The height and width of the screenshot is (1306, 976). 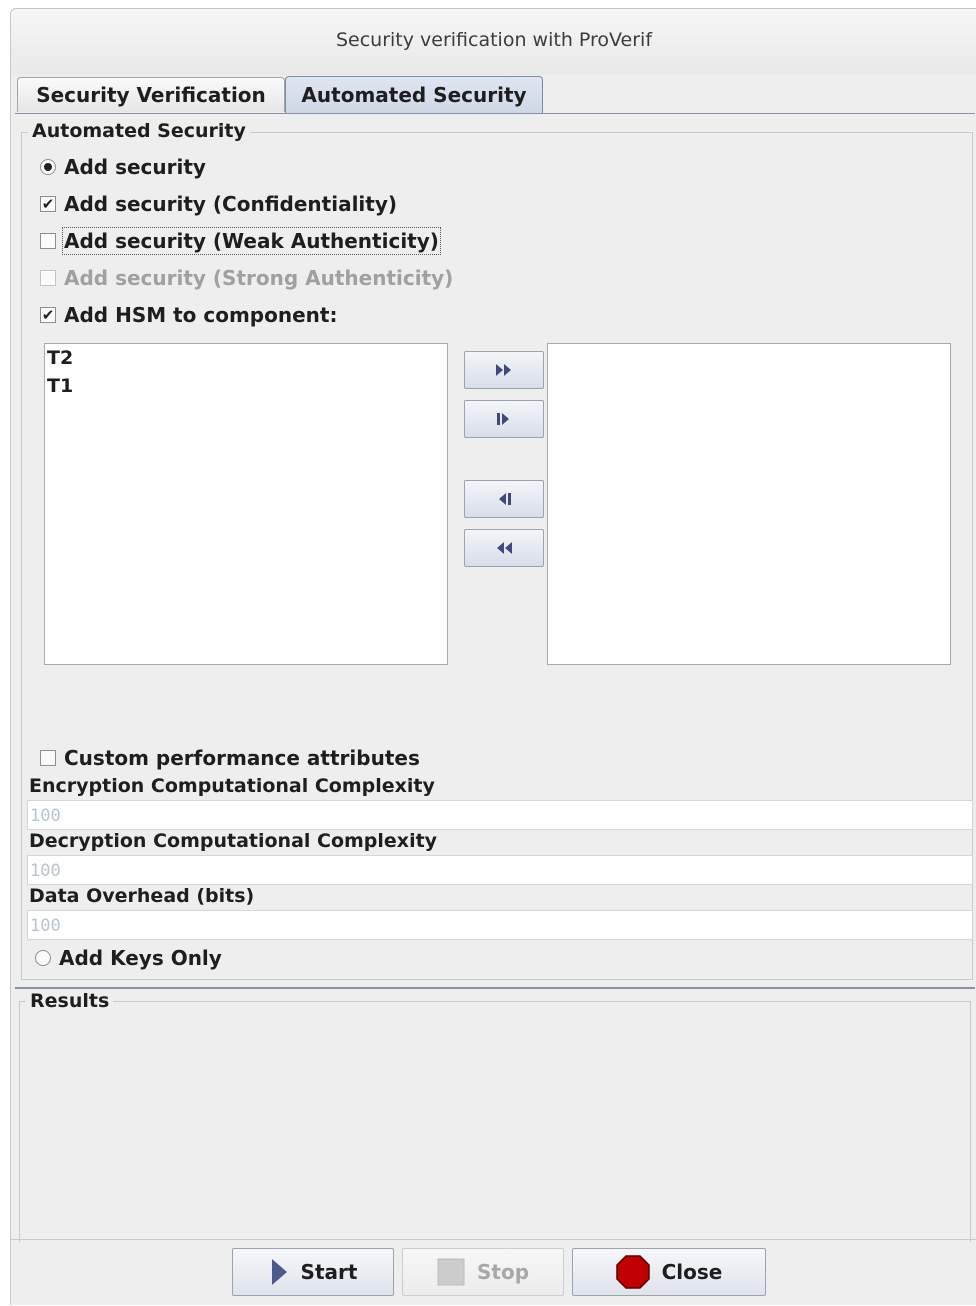 What do you see at coordinates (246, 504) in the screenshot?
I see `available-components-list: T2 T1` at bounding box center [246, 504].